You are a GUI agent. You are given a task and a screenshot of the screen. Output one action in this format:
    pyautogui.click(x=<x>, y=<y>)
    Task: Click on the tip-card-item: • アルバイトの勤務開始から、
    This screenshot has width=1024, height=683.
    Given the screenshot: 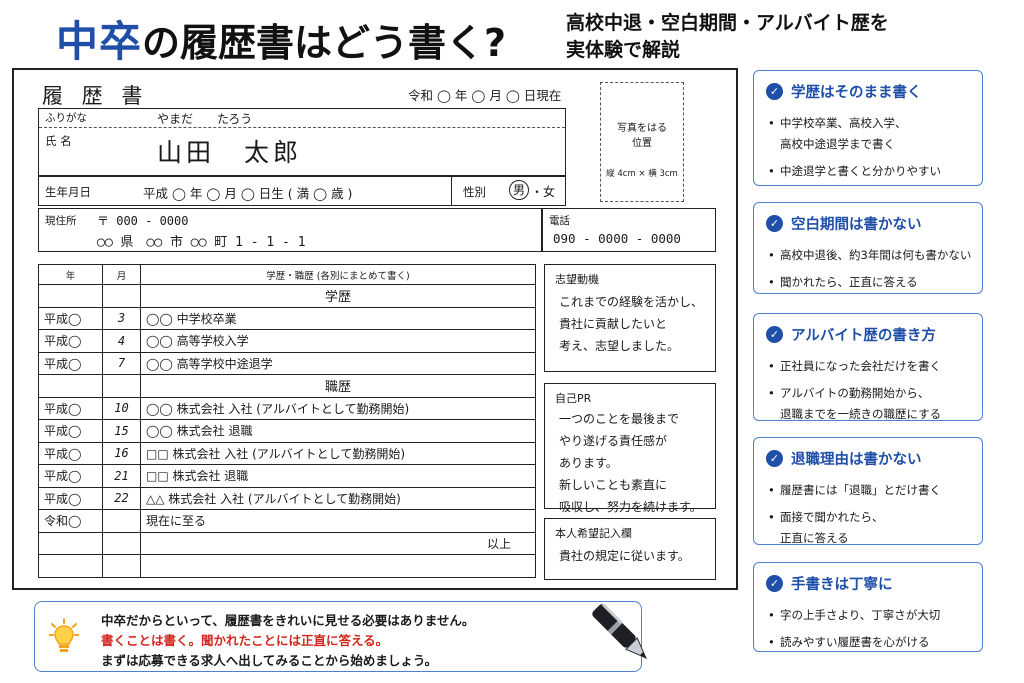 What is the action you would take?
    pyautogui.click(x=854, y=393)
    